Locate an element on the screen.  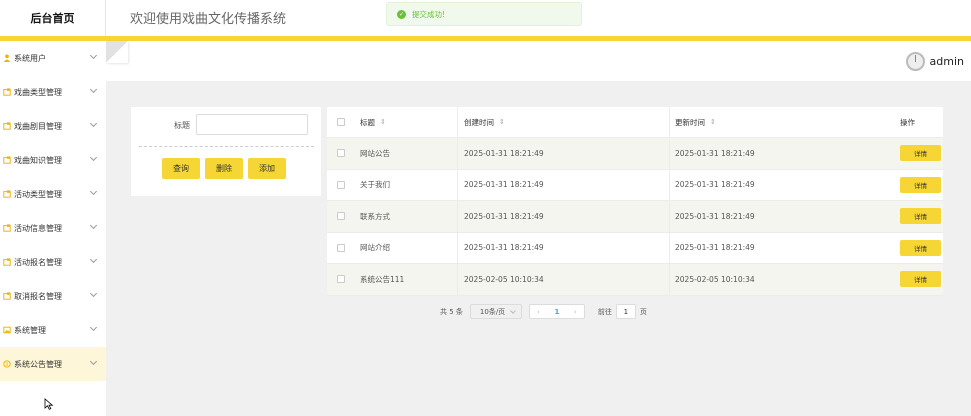
sidebar-item-system-users: 系统用户 is located at coordinates (53, 58).